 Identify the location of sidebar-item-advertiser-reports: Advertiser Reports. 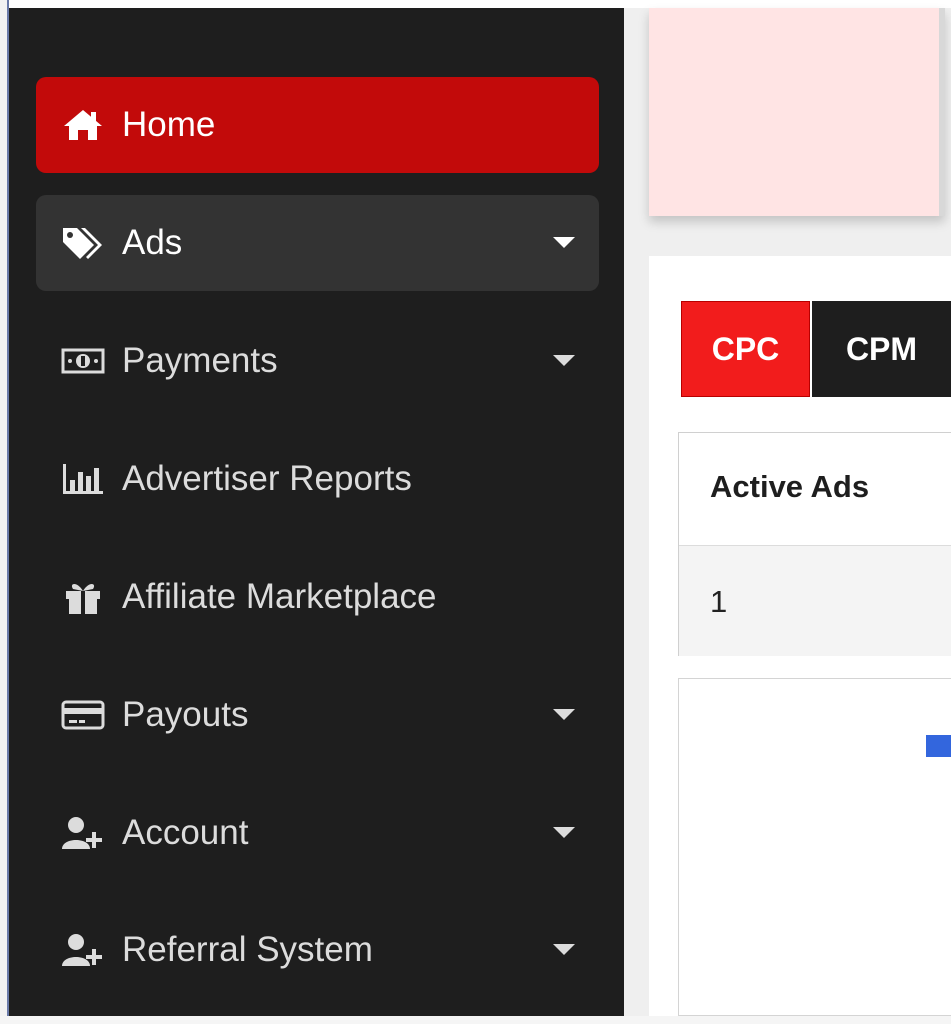
(317, 479).